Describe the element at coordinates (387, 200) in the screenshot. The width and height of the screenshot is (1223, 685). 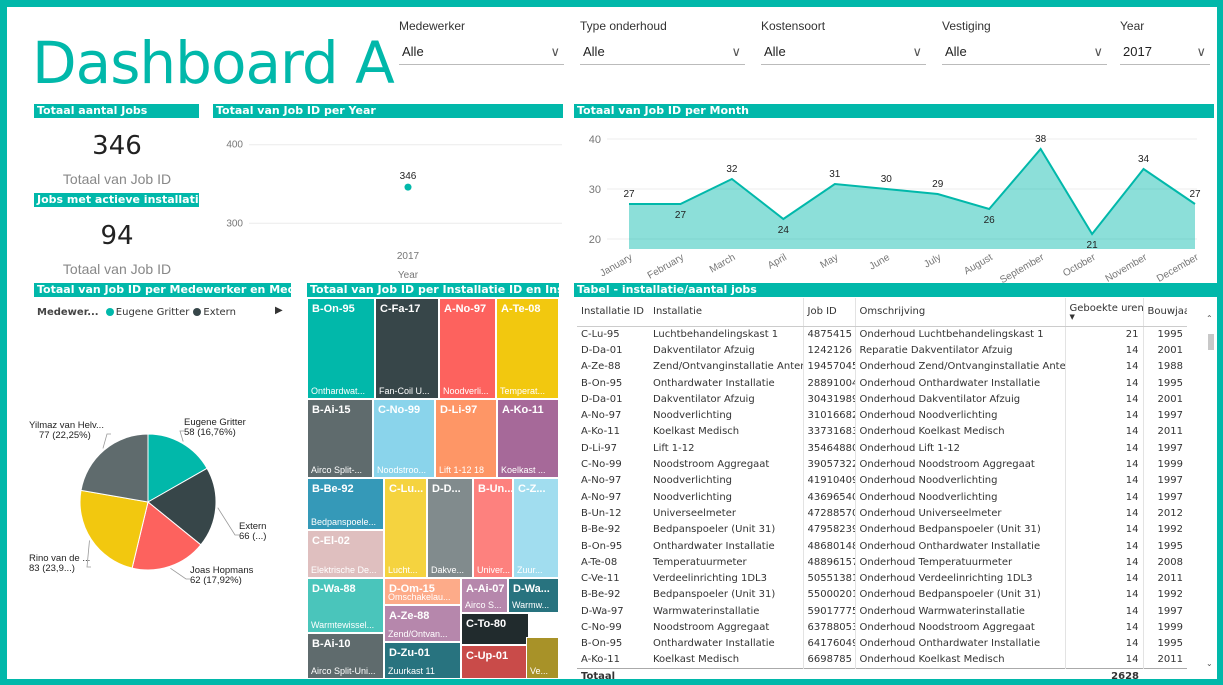
I see `year-chart: 400 300 346 2017 Year` at that location.